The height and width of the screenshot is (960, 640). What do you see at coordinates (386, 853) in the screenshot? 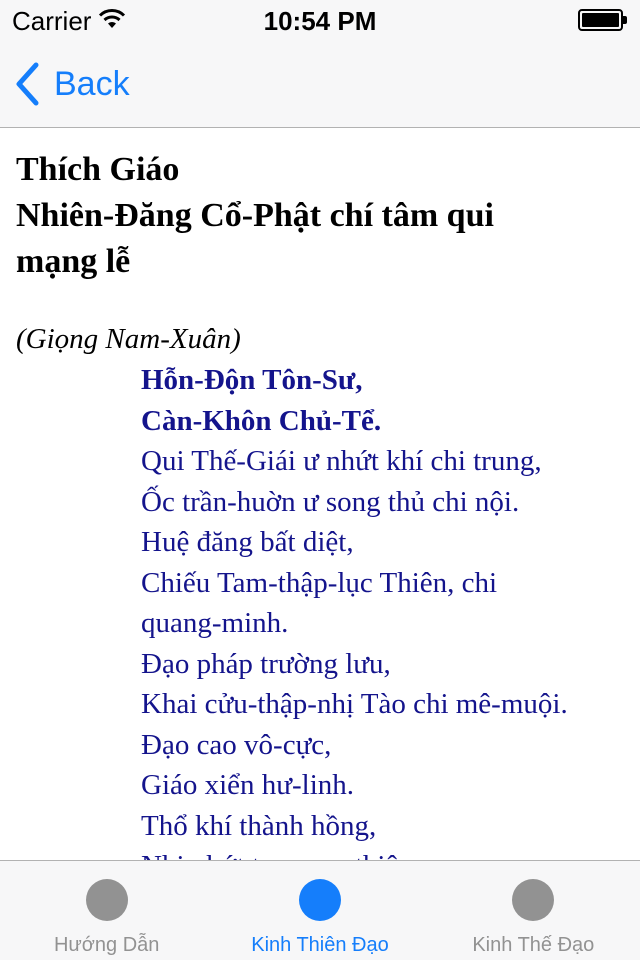
I see `verse-line: Nhi nhứt tru xang thiên,` at bounding box center [386, 853].